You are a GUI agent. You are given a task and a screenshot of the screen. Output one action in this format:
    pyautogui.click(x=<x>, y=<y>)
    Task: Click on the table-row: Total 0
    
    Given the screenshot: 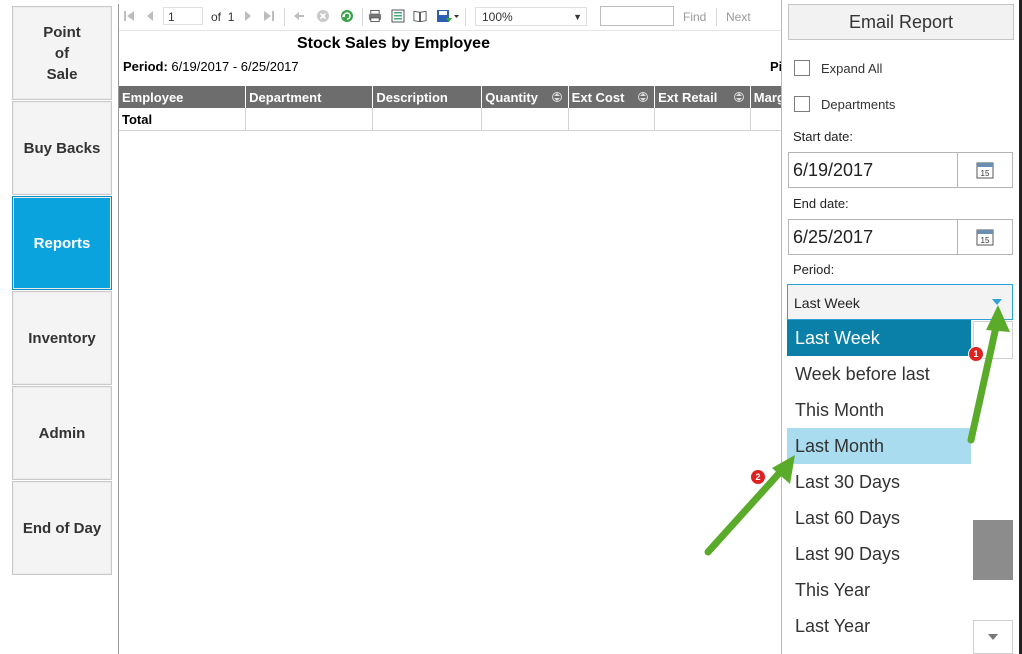 What is the action you would take?
    pyautogui.click(x=450, y=119)
    